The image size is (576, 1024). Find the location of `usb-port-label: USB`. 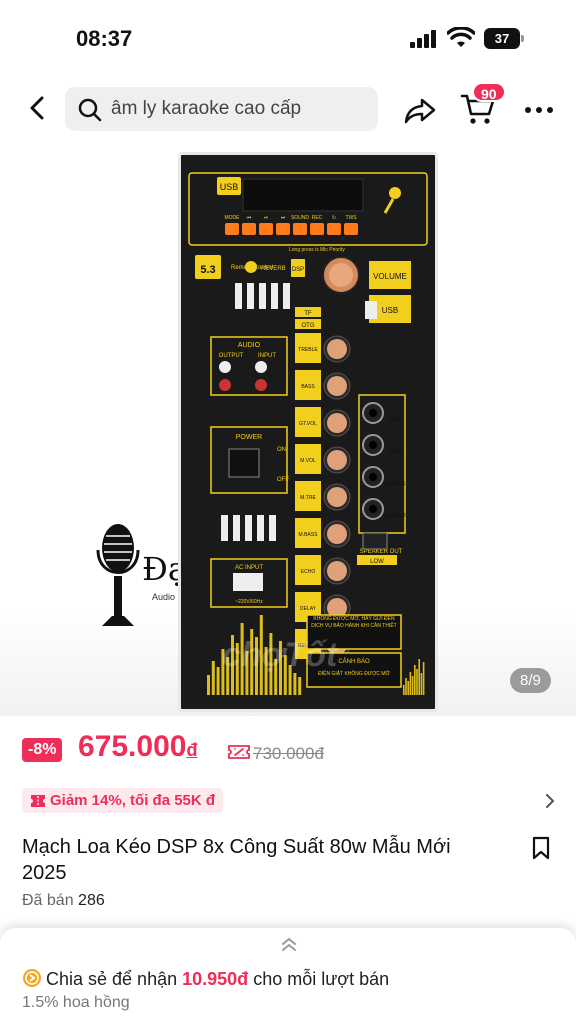

usb-port-label: USB is located at coordinates (390, 310).